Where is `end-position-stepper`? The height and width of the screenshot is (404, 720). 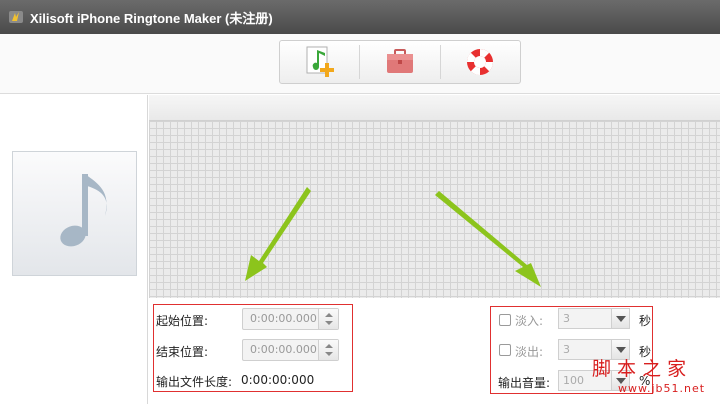 end-position-stepper is located at coordinates (328, 350).